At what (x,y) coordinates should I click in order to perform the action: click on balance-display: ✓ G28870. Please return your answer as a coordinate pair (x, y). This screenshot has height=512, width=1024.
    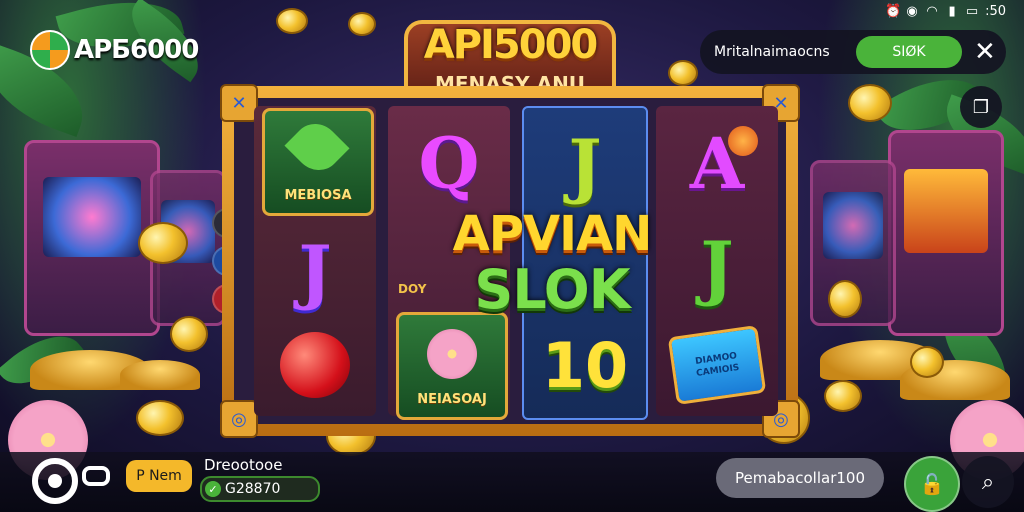
    Looking at the image, I should click on (260, 489).